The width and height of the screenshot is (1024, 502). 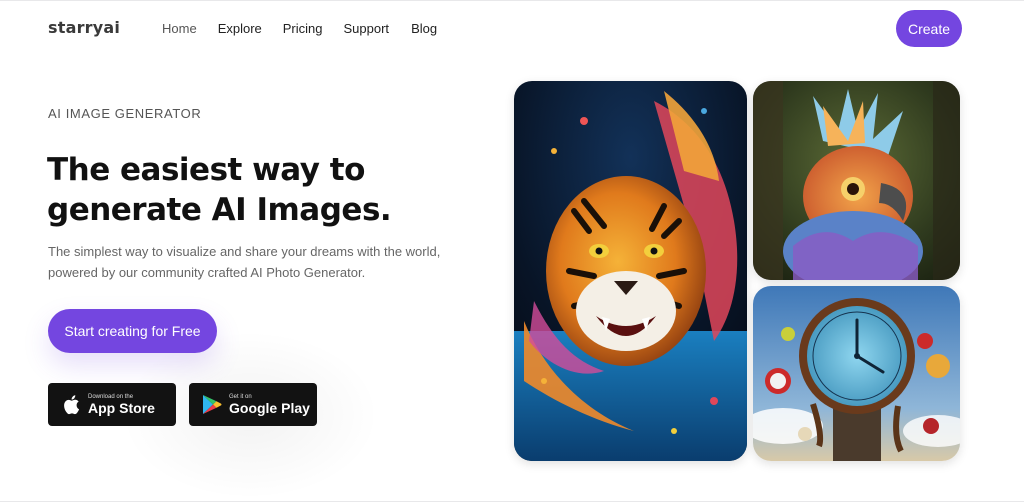 What do you see at coordinates (71, 405) in the screenshot?
I see `apple-icon` at bounding box center [71, 405].